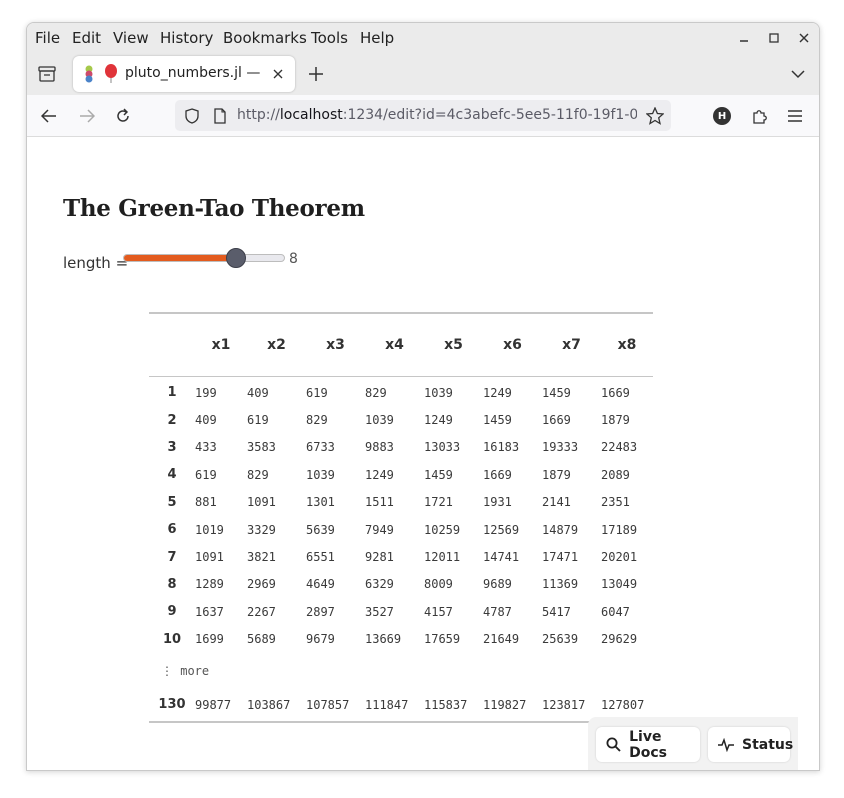  I want to click on table-cell: 17659, so click(442, 639).